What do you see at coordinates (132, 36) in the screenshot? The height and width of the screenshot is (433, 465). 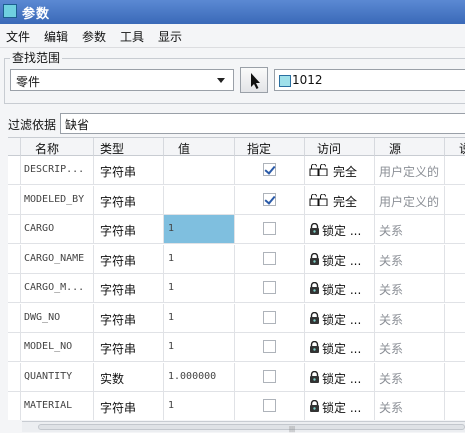 I see `menu-tools: 工具` at bounding box center [132, 36].